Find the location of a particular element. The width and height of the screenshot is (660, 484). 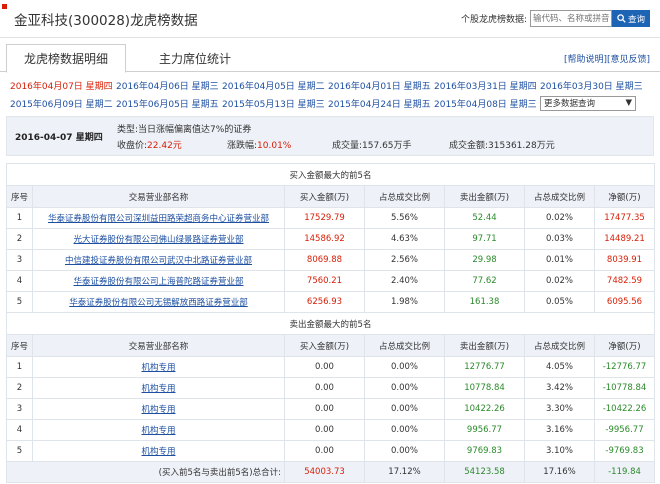

sell-pct: 3.10% is located at coordinates (559, 451).